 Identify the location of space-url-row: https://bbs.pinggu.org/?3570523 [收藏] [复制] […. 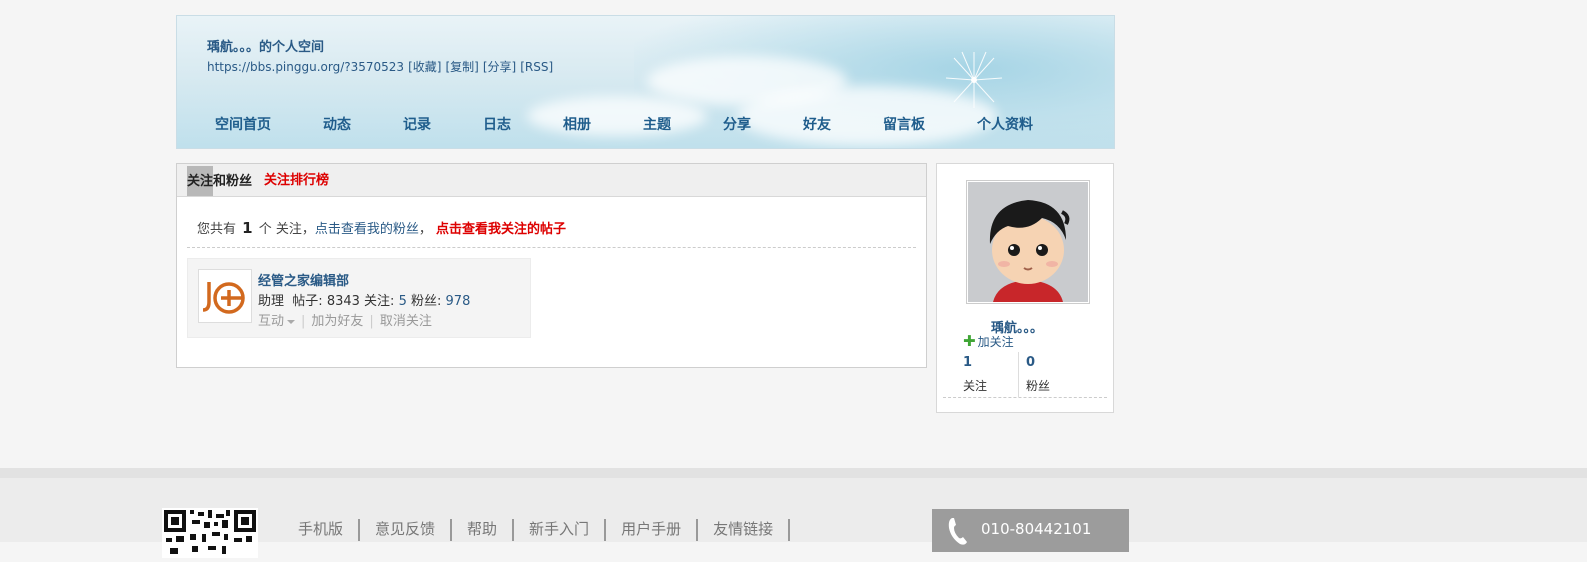
(382, 66).